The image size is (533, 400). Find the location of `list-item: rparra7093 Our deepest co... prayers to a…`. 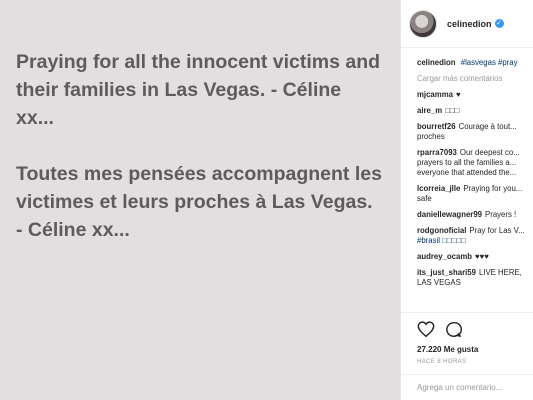

list-item: rparra7093 Our deepest co... prayers to a… is located at coordinates (471, 163).